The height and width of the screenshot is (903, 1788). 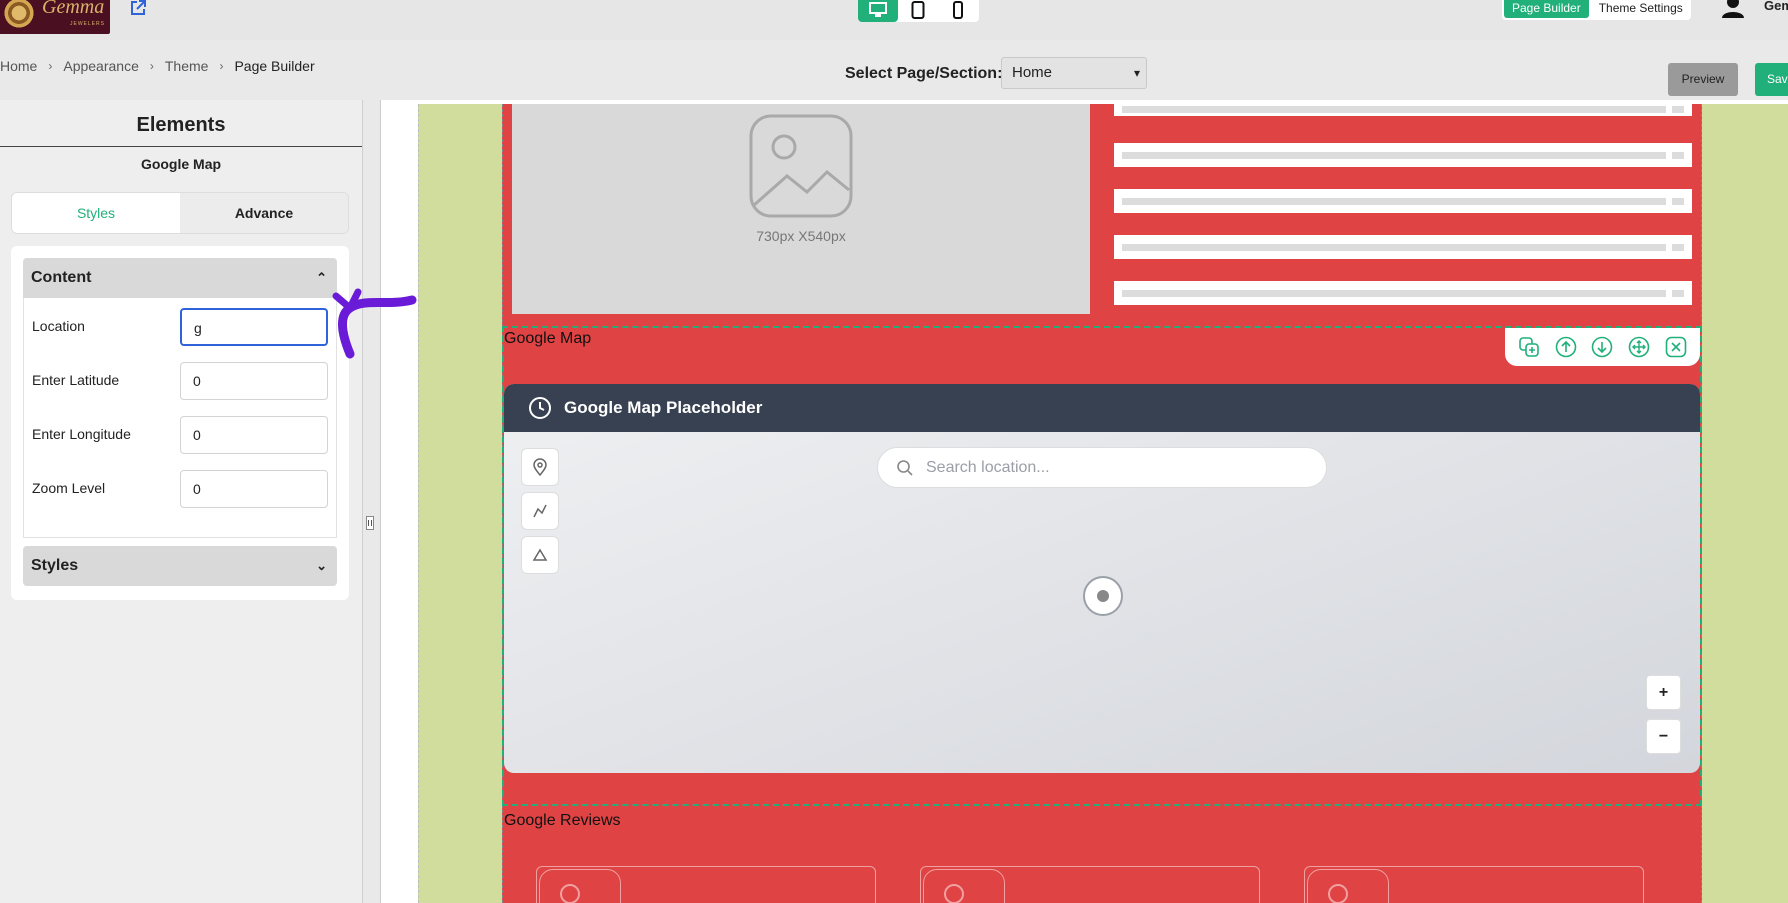 What do you see at coordinates (157, 66) in the screenshot?
I see `breadcrumb: Home › Appearance › Theme › Page Builder` at bounding box center [157, 66].